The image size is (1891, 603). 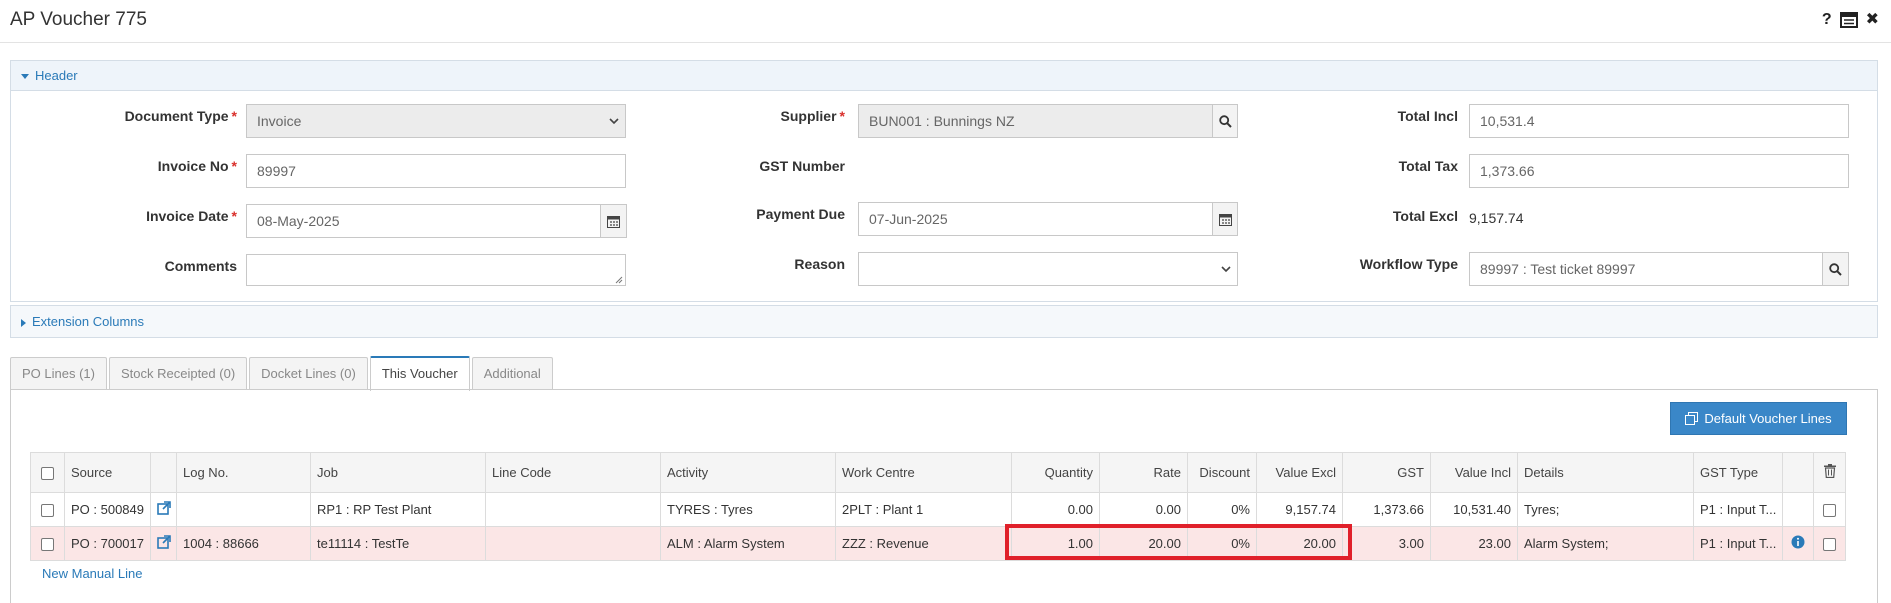 What do you see at coordinates (1386, 509) in the screenshot?
I see `gst-cell: 1,373.66` at bounding box center [1386, 509].